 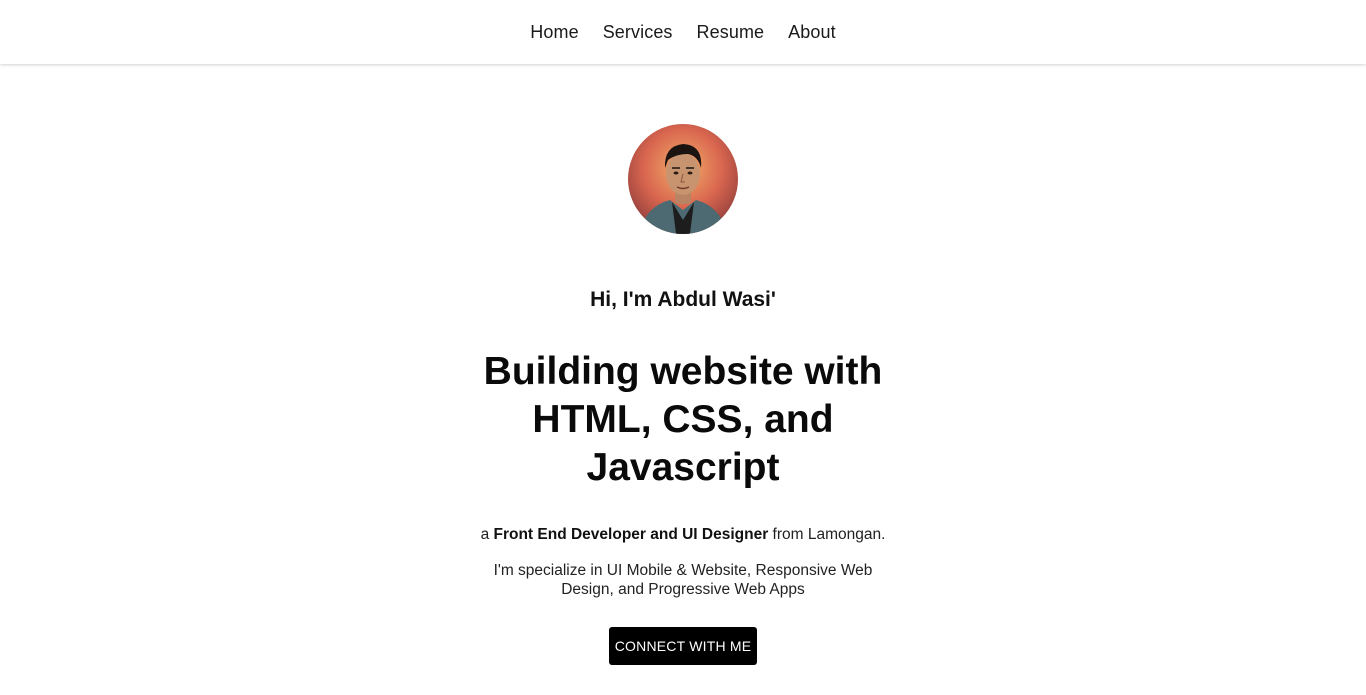 I want to click on top-navbar: Home Services Resume About, so click(x=683, y=32).